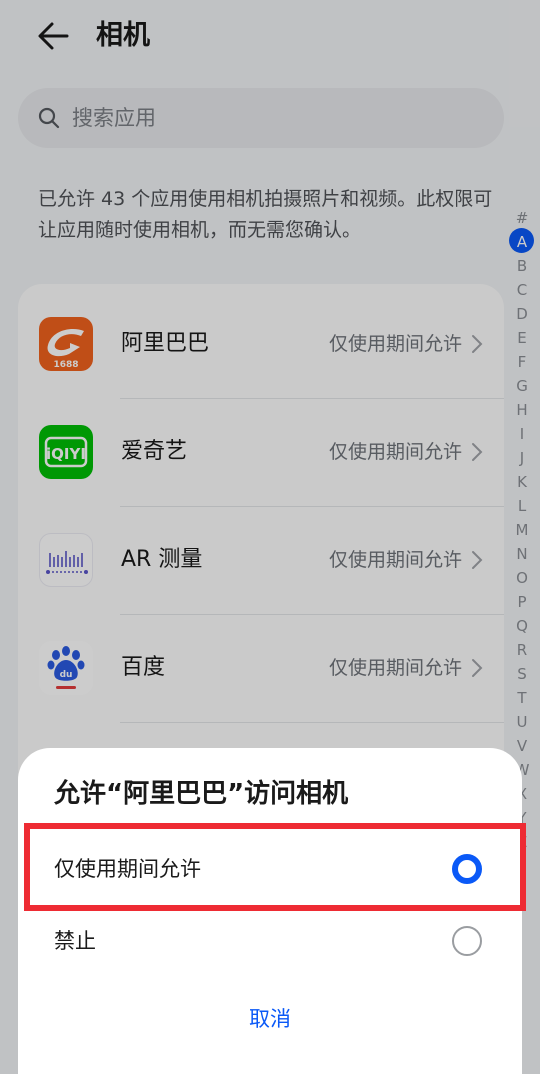 This screenshot has height=1074, width=540. Describe the element at coordinates (275, 867) in the screenshot. I see `highlight-annotation-box` at that location.